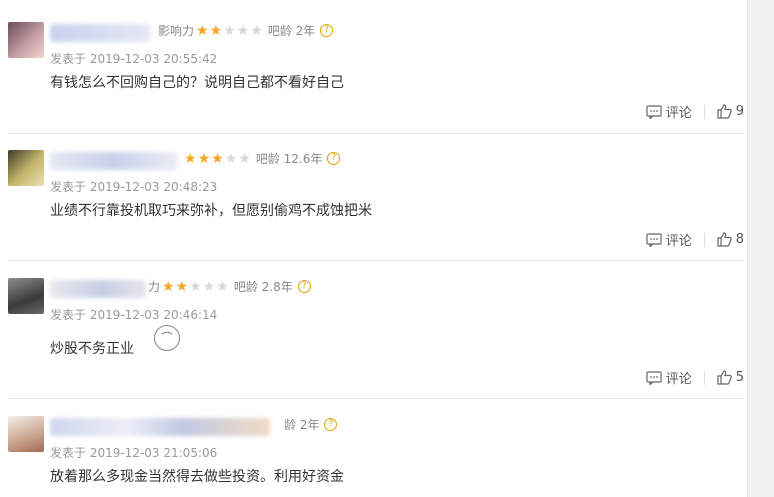 Image resolution: width=774 pixels, height=497 pixels. Describe the element at coordinates (197, 83) in the screenshot. I see `comment-text: 有钱怎么不回购自己的？说明自己都不看好自己` at that location.